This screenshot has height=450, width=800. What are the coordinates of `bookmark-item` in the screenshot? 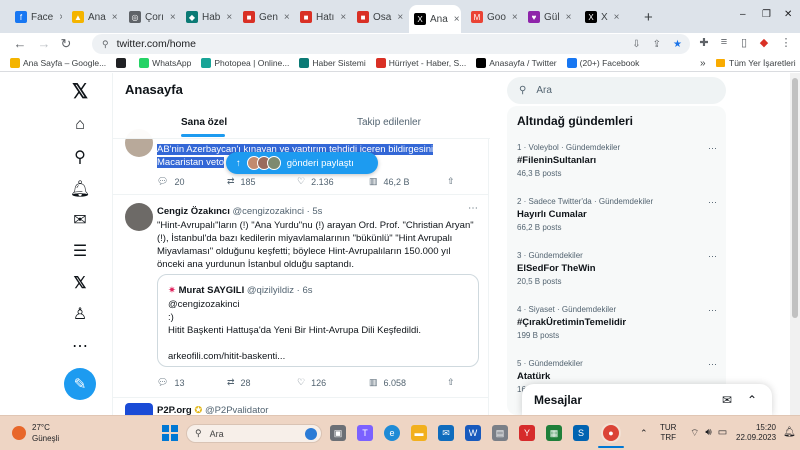 It's located at (122, 63).